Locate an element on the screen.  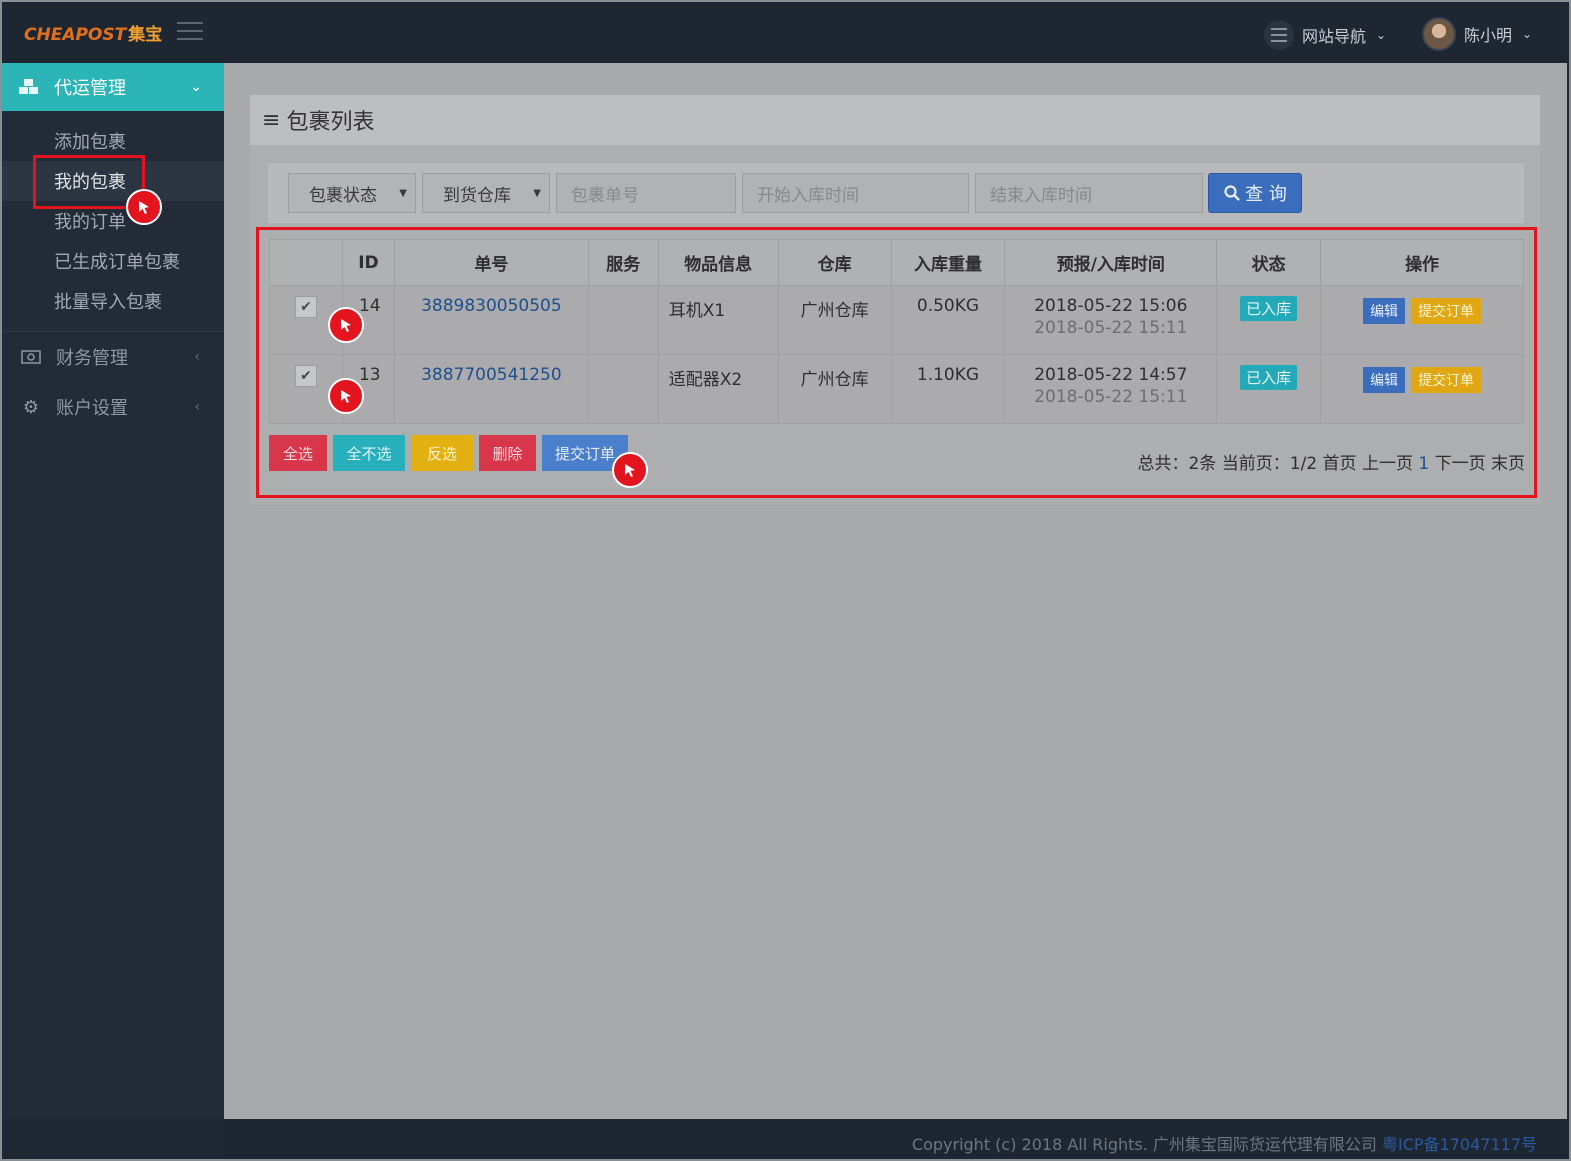
list-icon: ≡ is located at coordinates (271, 120).